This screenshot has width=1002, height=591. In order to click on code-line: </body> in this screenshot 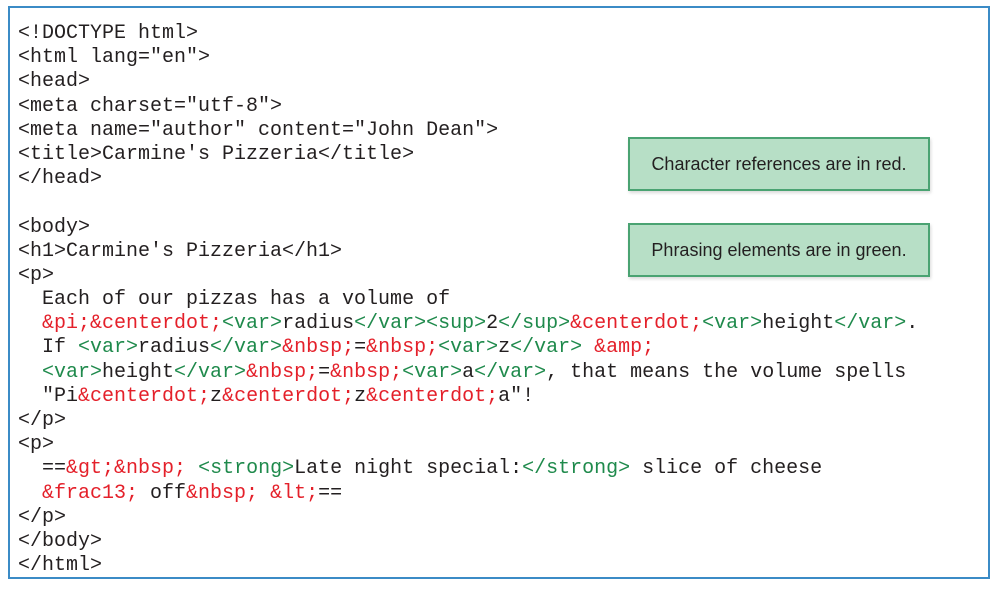, I will do `click(468, 542)`.